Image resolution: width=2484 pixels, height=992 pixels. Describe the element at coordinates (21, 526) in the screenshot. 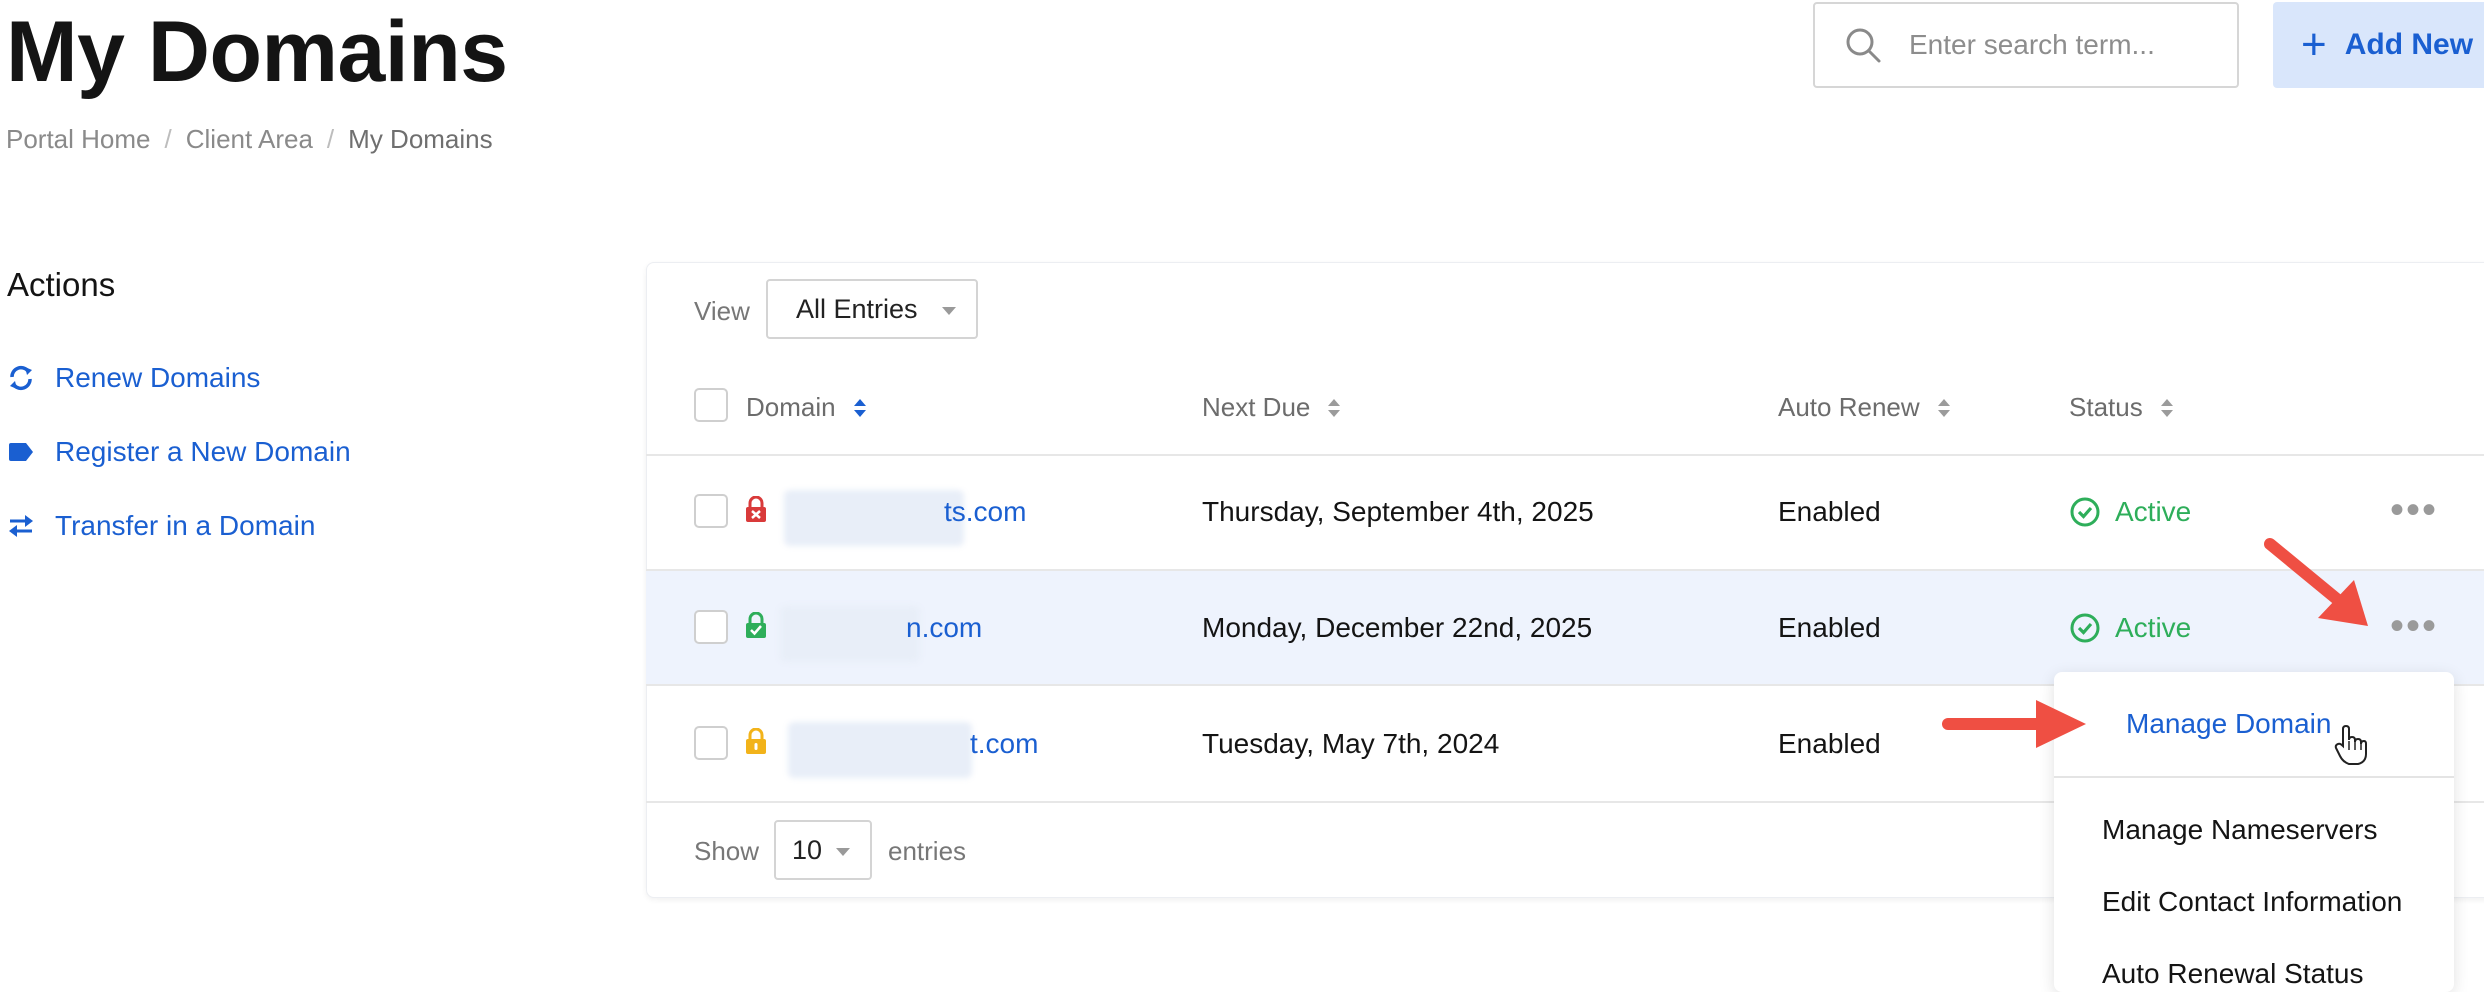

I see `transfer-icon` at that location.